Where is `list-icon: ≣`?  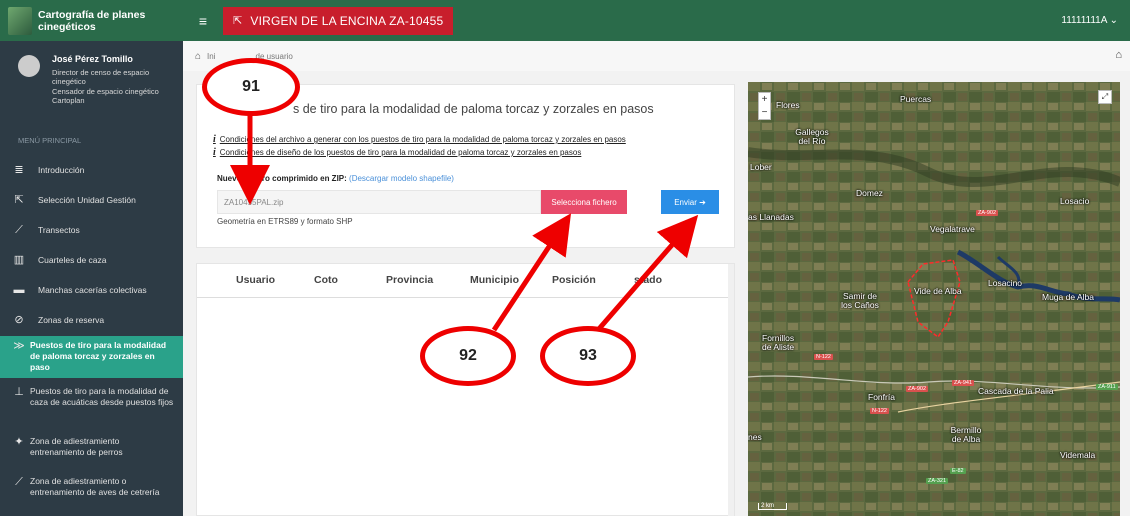
list-icon: ≣ is located at coordinates (19, 170).